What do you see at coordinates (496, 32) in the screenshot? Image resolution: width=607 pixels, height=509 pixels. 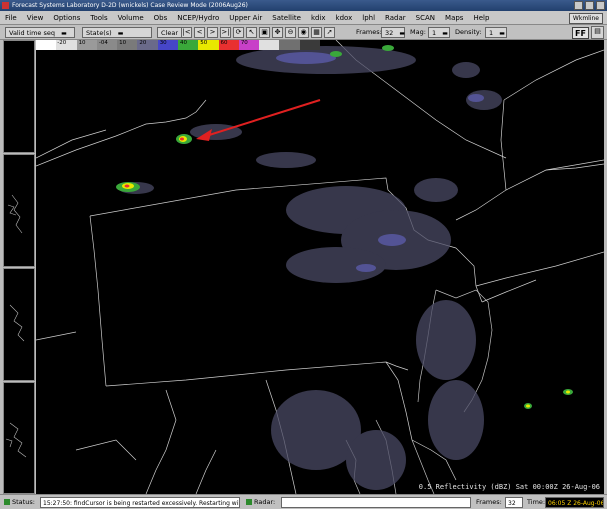 I see `density-dropdown: 1 ▬` at bounding box center [496, 32].